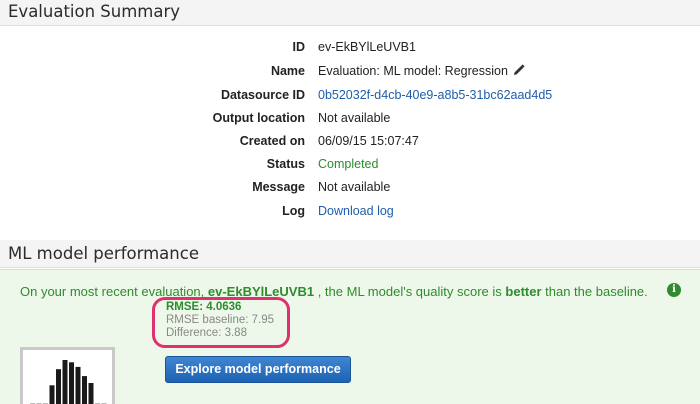 The height and width of the screenshot is (404, 700). I want to click on name-text: Evaluation: ML model: Regression, so click(413, 71).